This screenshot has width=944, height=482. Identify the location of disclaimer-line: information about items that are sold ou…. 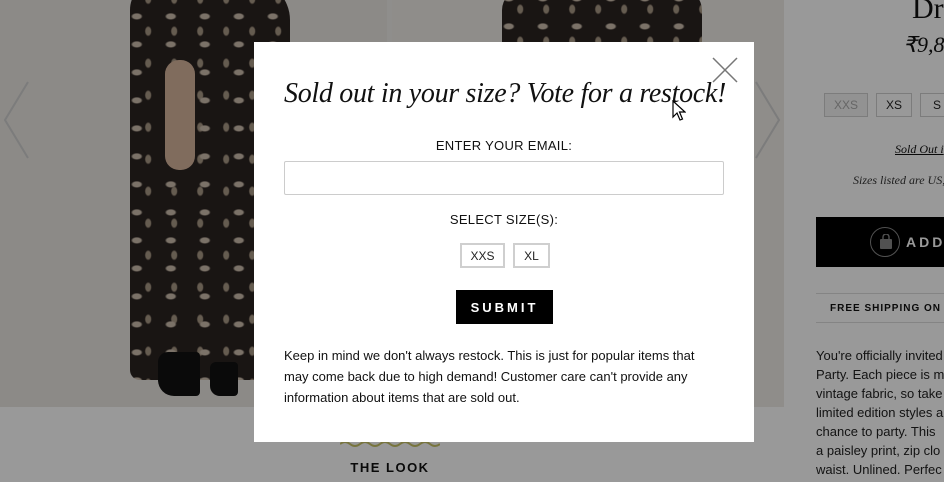
(402, 397).